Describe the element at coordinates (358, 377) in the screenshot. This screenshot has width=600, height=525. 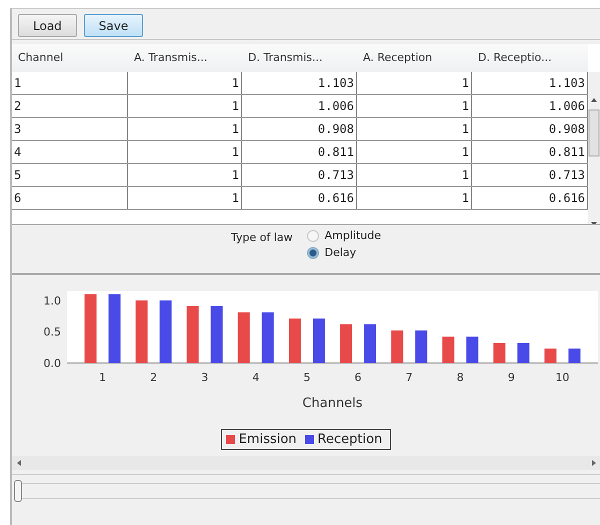
I see `x-tick-label: 6` at that location.